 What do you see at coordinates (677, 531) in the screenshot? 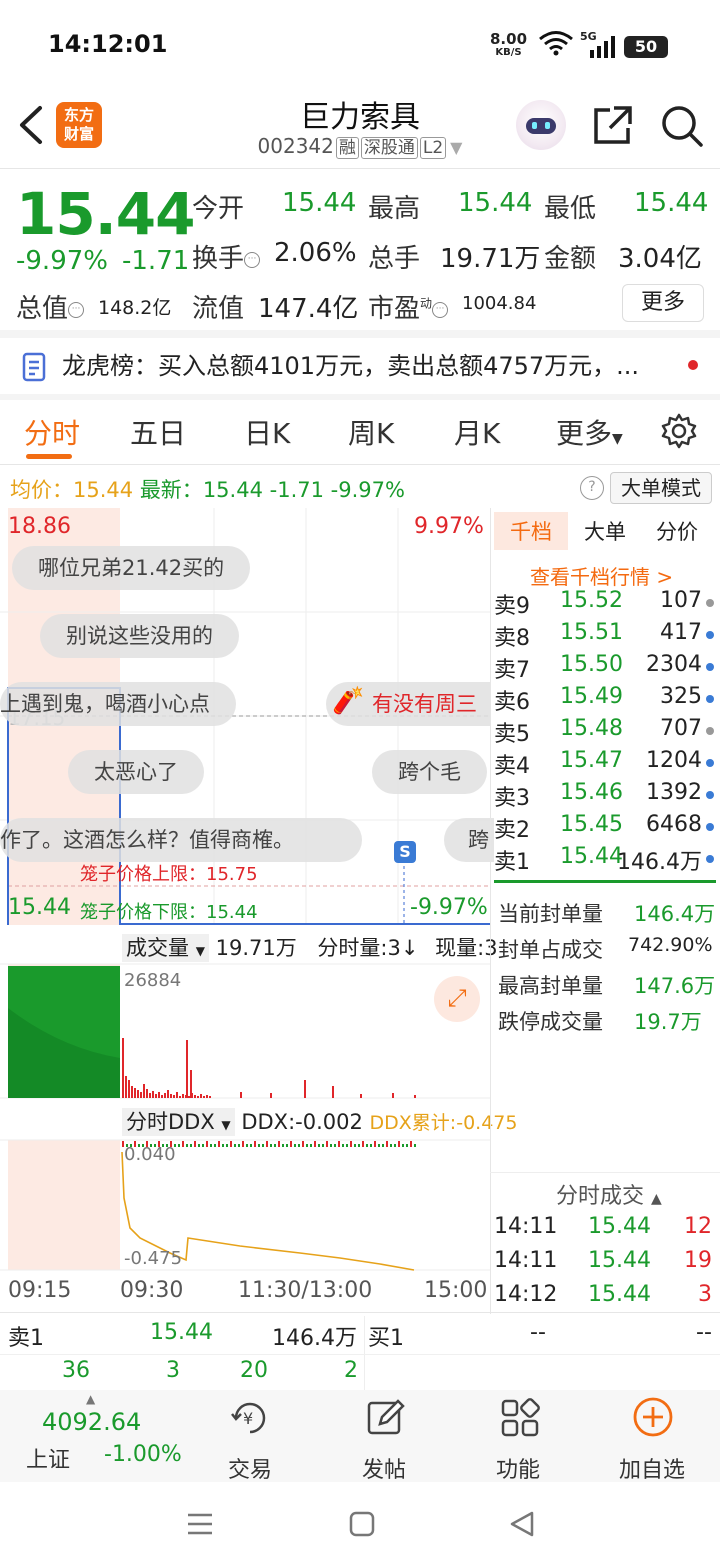
I see `tab-price-dist: 分价` at bounding box center [677, 531].